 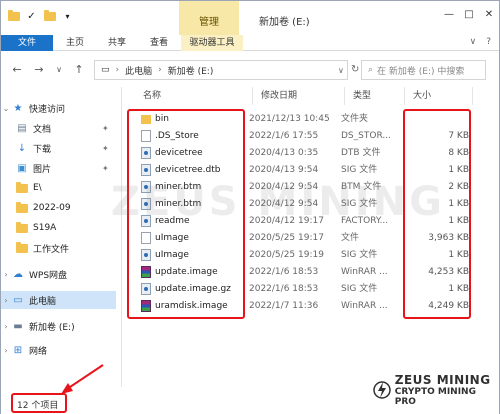 What do you see at coordinates (42, 129) in the screenshot?
I see `sidebar-item-label: 文档` at bounding box center [42, 129].